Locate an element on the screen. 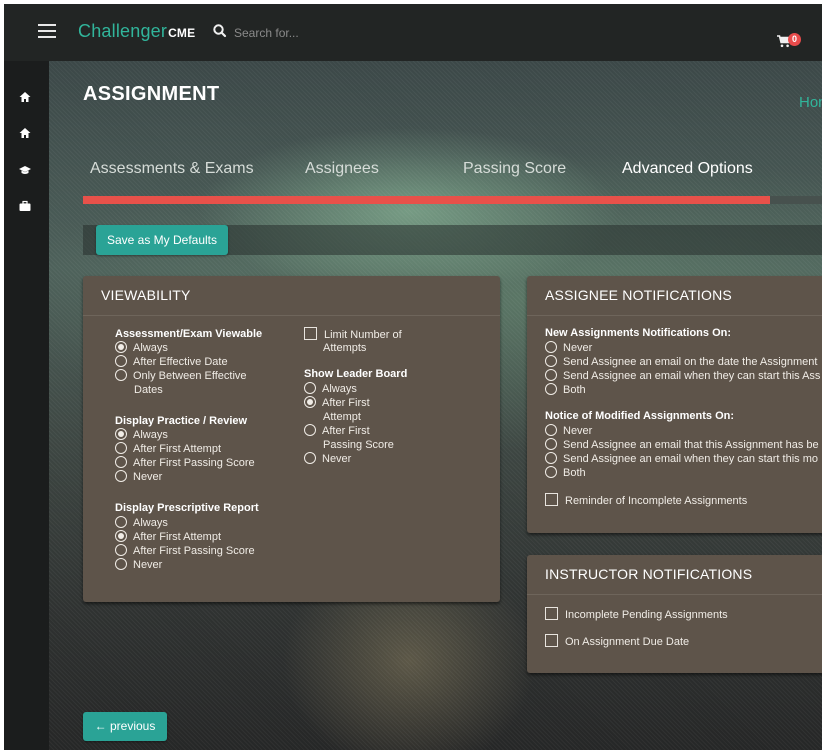 This screenshot has width=822, height=750. menu-icon is located at coordinates (47, 31).